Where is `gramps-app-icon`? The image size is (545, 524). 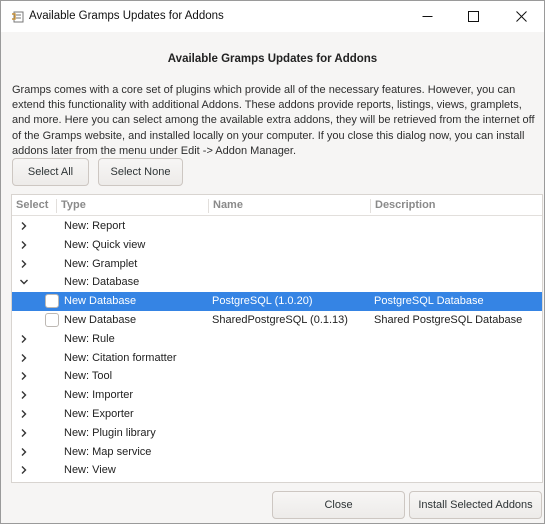 gramps-app-icon is located at coordinates (18, 17).